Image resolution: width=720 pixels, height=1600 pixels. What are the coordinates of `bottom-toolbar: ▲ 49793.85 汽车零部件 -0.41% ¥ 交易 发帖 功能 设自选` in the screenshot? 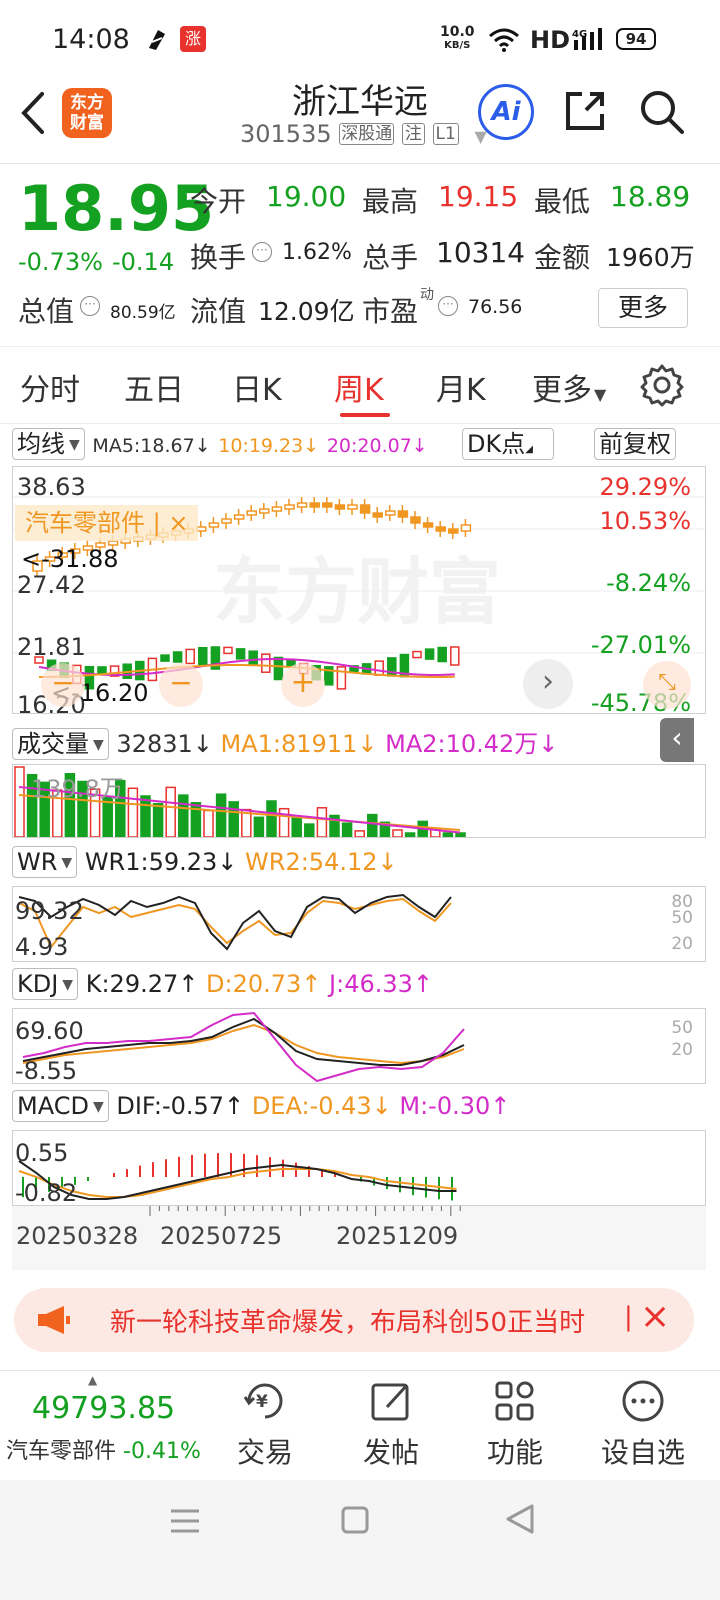 It's located at (360, 1422).